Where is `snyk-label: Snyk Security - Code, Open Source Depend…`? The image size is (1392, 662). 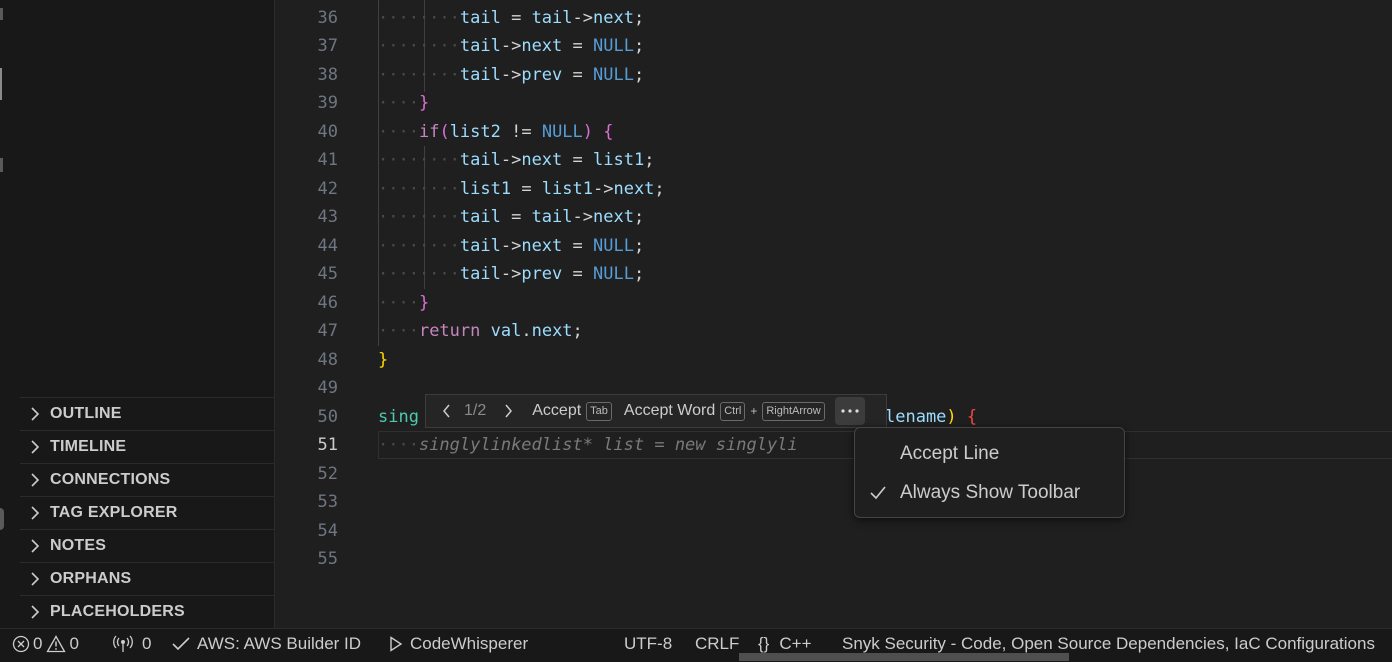 snyk-label: Snyk Security - Code, Open Source Depend… is located at coordinates (1108, 643).